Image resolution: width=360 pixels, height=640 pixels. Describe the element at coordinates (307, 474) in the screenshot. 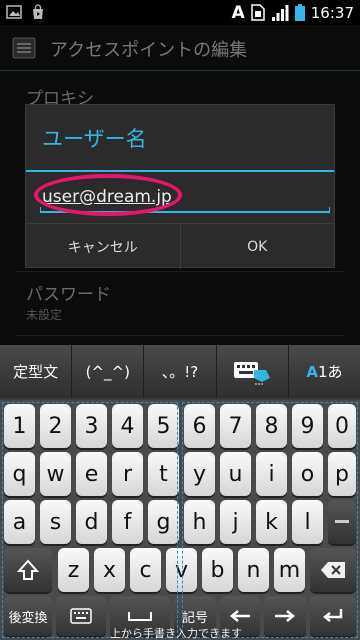

I see `key-o: o` at that location.